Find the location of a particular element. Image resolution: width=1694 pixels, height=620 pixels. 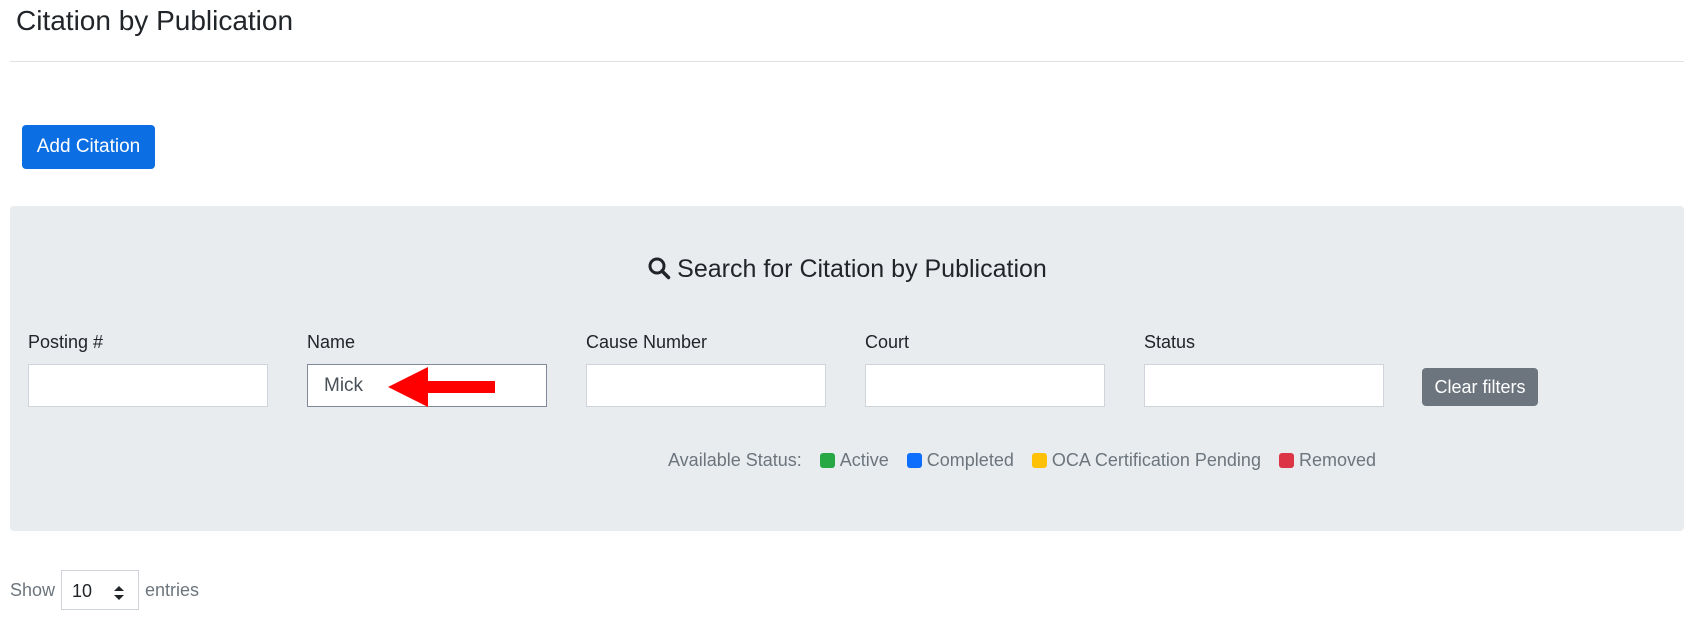

search-heading-text: Search for Citation by Publication is located at coordinates (862, 269).